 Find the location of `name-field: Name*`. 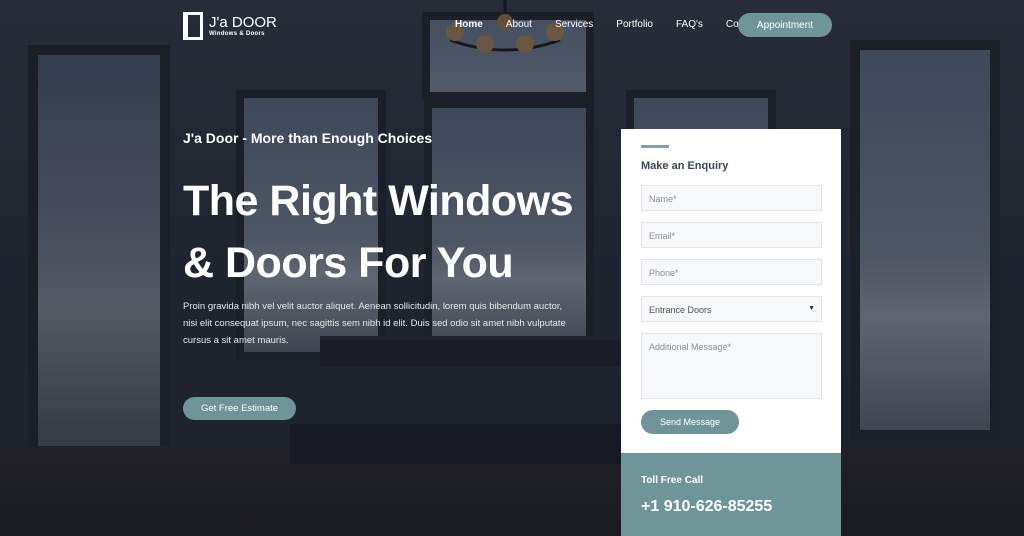

name-field: Name* is located at coordinates (731, 198).